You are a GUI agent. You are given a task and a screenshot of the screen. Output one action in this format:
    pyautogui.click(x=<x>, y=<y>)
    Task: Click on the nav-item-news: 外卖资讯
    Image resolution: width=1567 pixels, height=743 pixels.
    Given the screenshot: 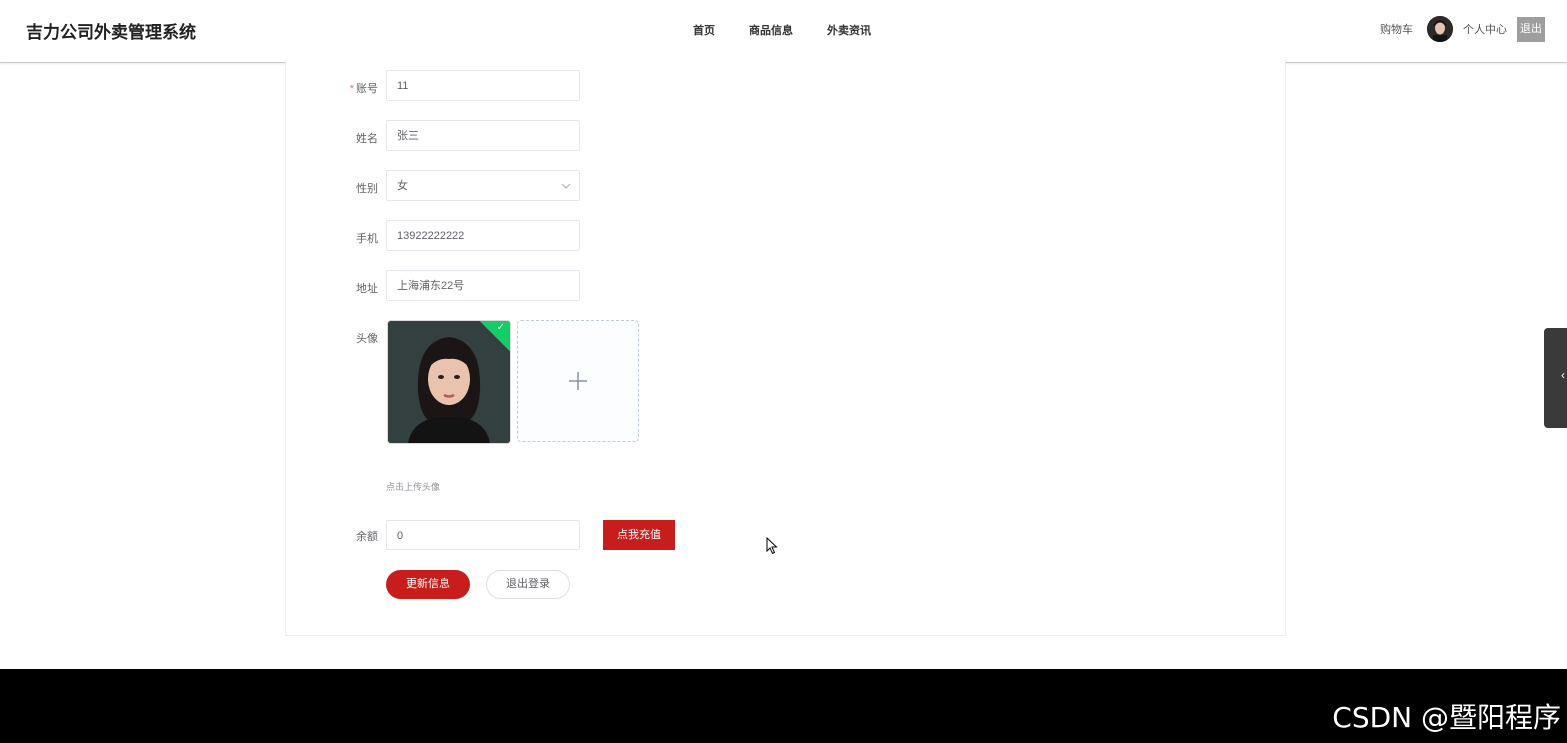 What is the action you would take?
    pyautogui.click(x=849, y=30)
    